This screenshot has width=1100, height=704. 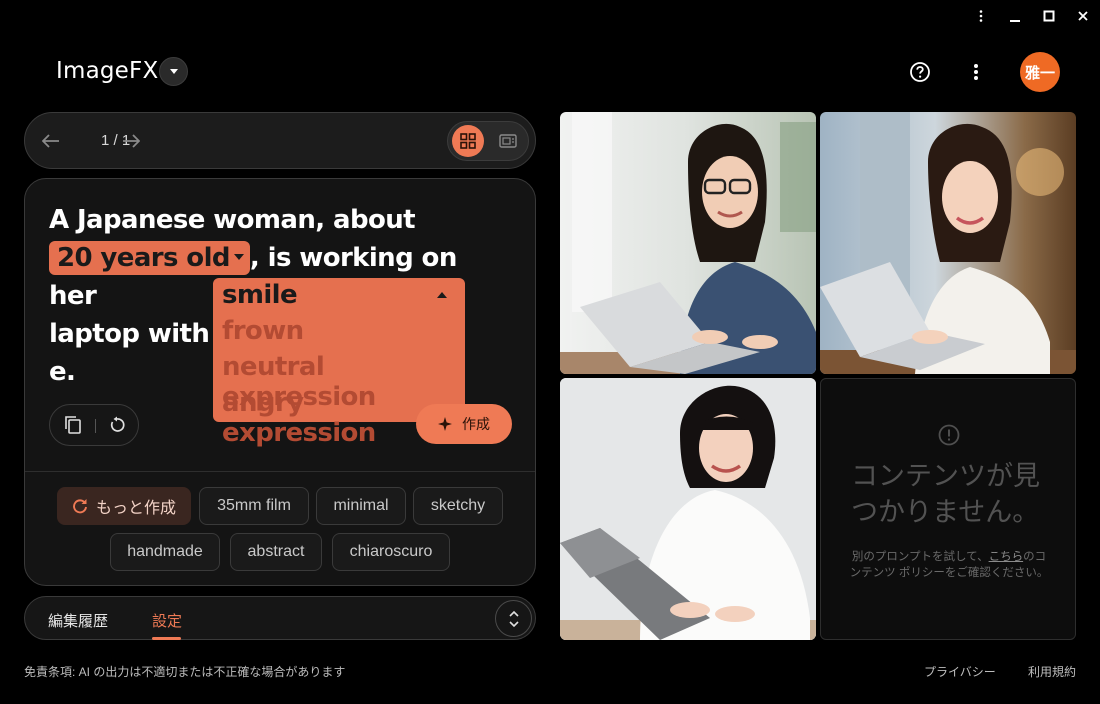 I want to click on window-menu-icon, so click(x=981, y=16).